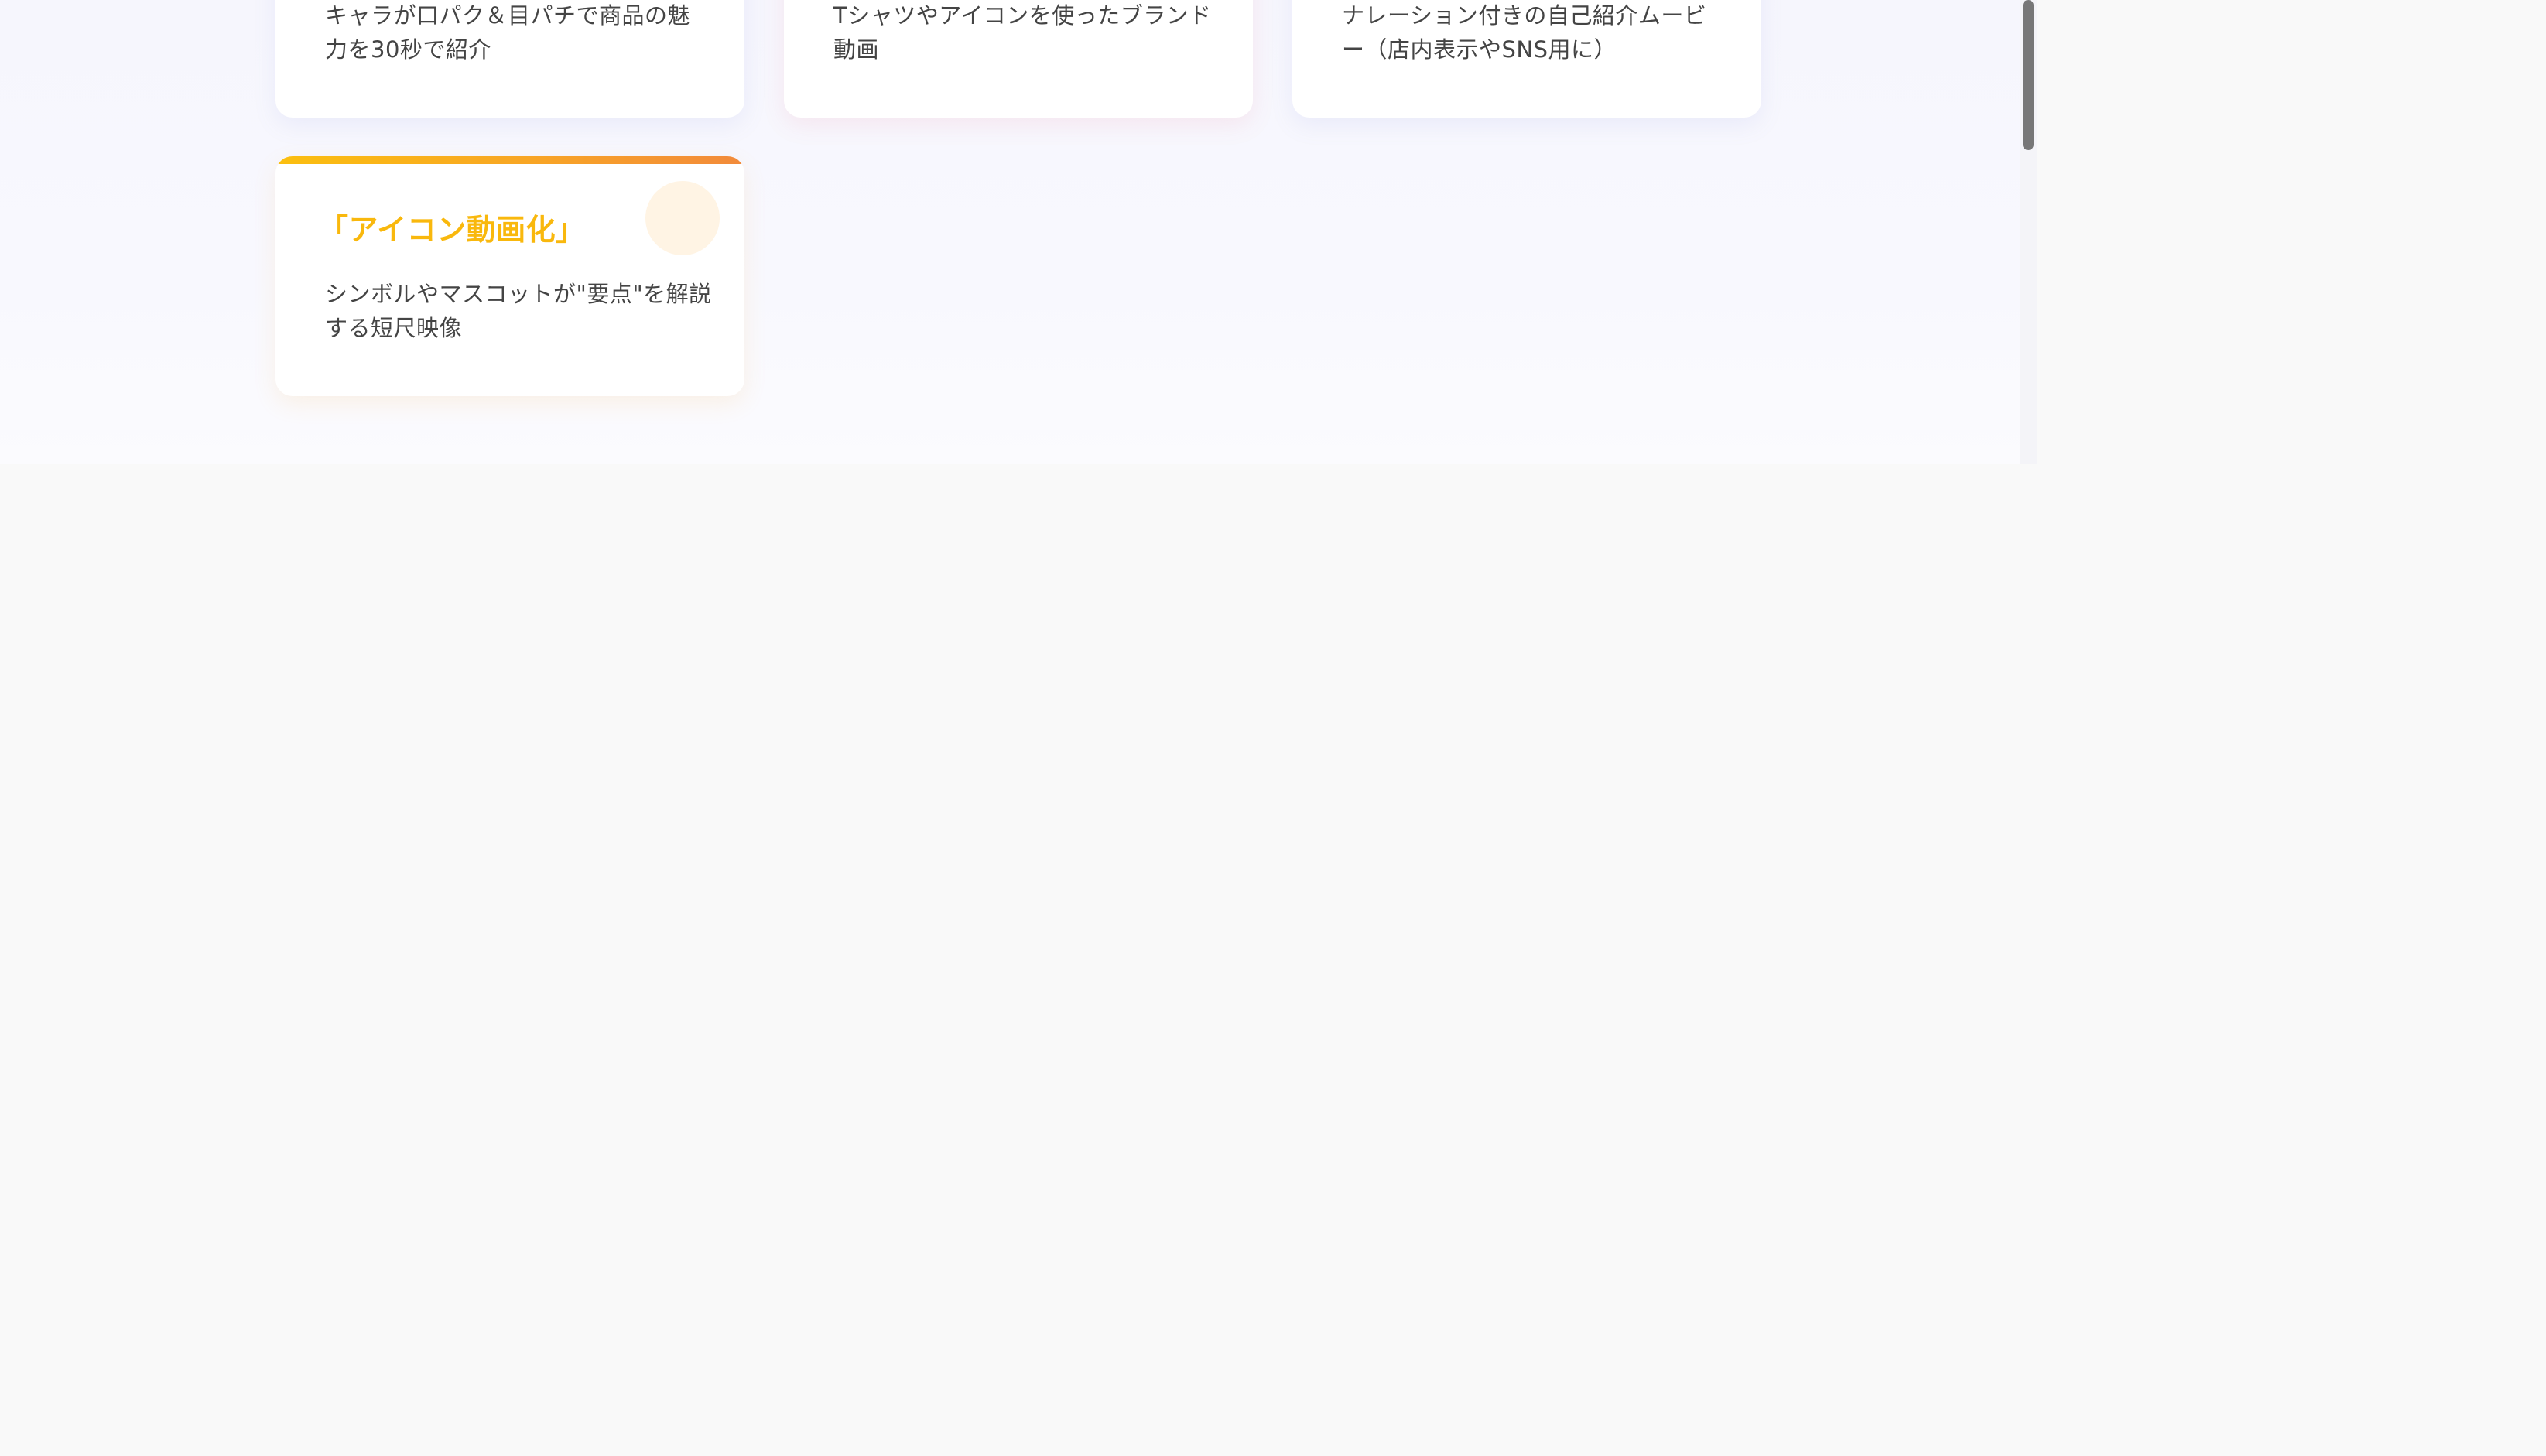 The height and width of the screenshot is (1456, 2546). Describe the element at coordinates (2028, 75) in the screenshot. I see `scrollbar-thumb` at that location.